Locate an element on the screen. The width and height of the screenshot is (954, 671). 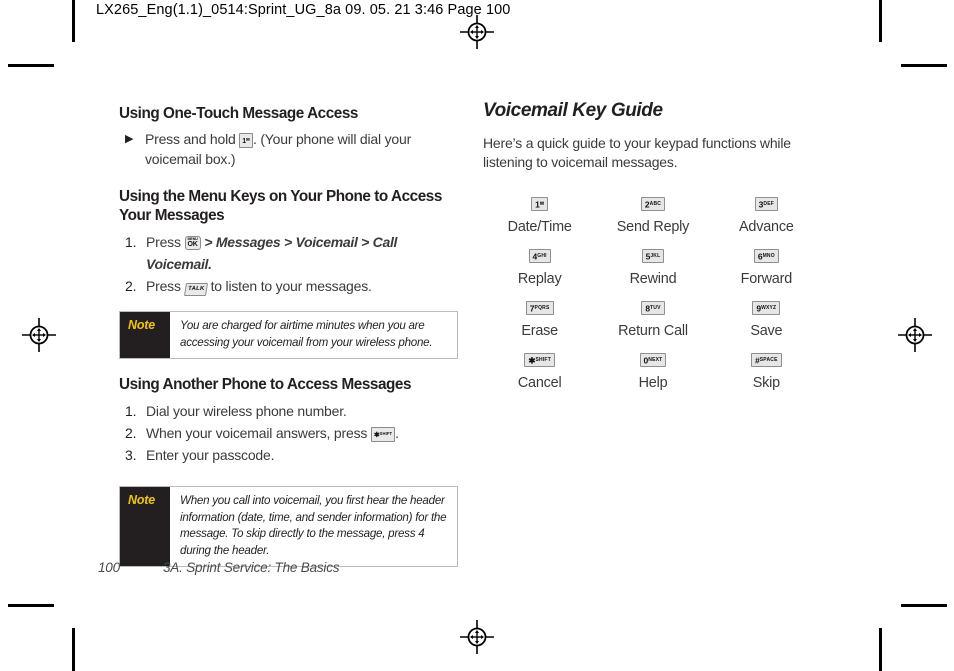
list-item: 3. Enter your passcode. is located at coordinates (291, 455).